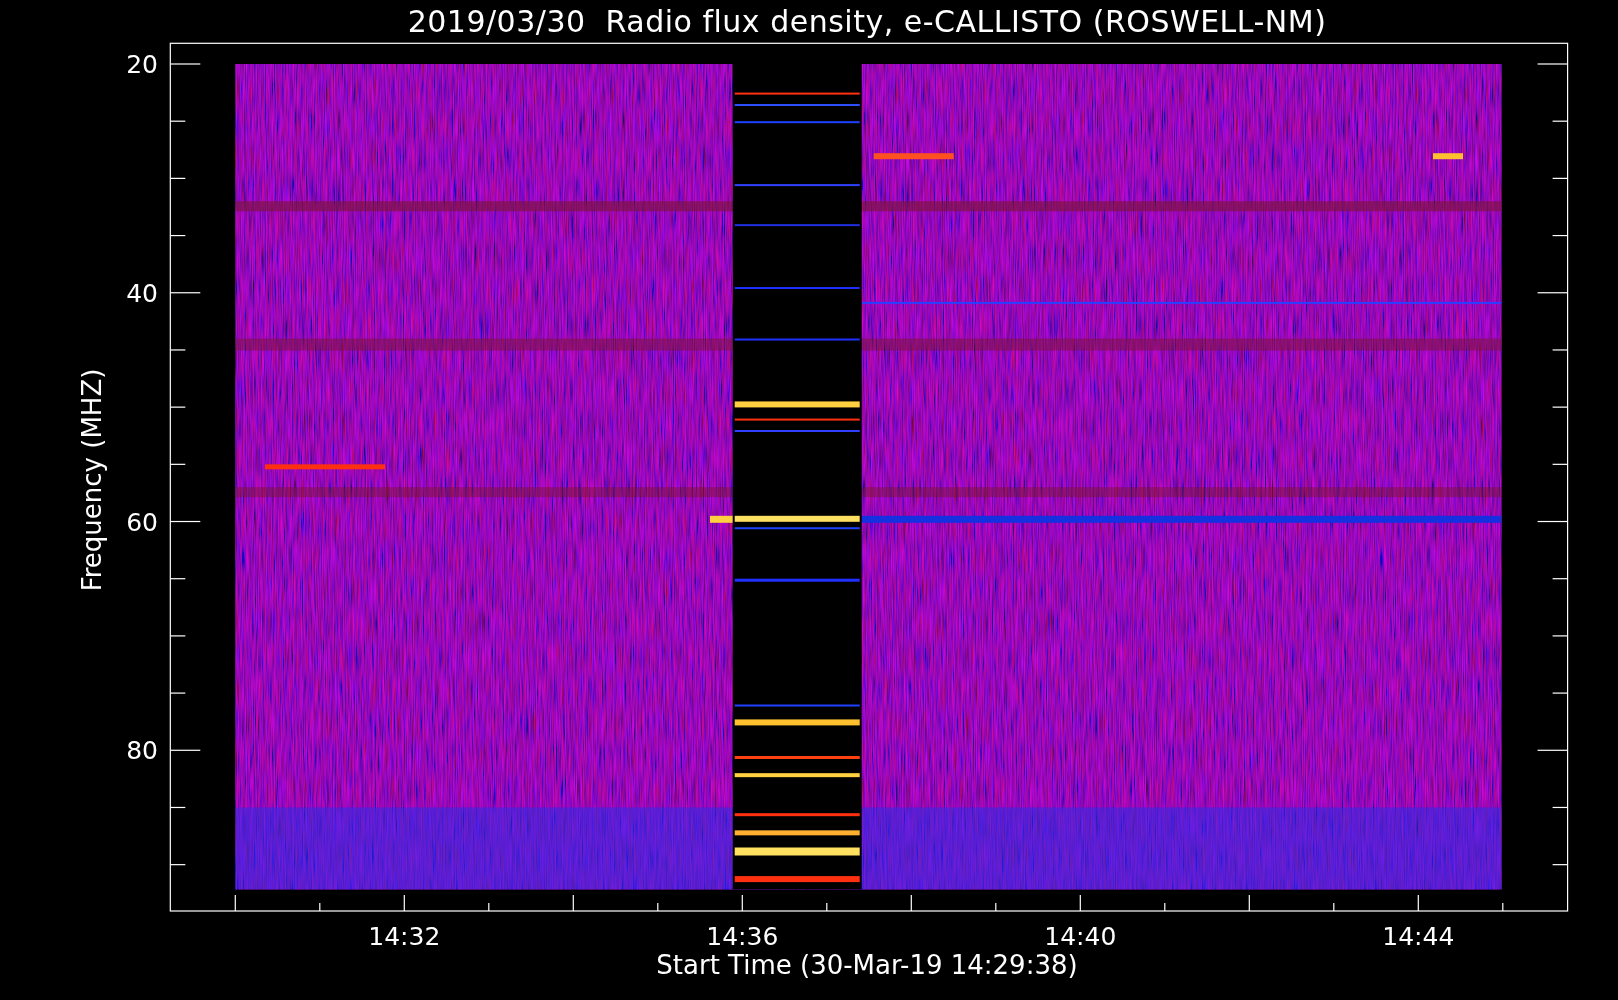 The image size is (1618, 1000). What do you see at coordinates (742, 936) in the screenshot?
I see `x-tick-label: 14:36` at bounding box center [742, 936].